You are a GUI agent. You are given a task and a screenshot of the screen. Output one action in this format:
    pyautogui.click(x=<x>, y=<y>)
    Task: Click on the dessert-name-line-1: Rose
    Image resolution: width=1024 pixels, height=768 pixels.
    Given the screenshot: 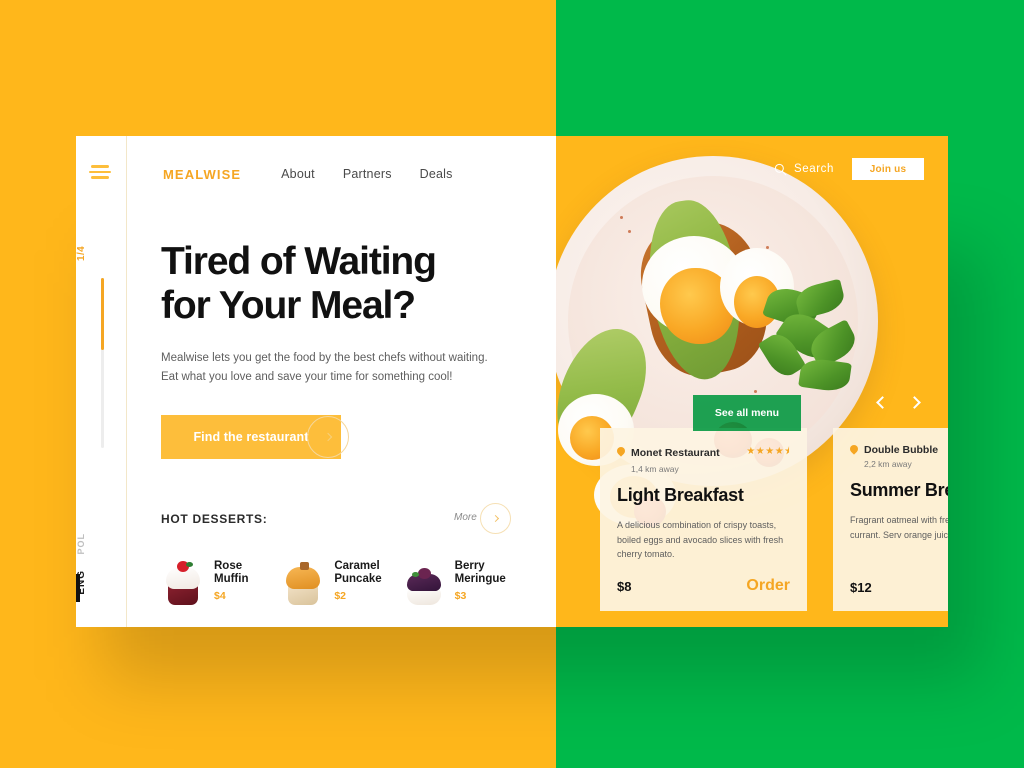 What is the action you would take?
    pyautogui.click(x=228, y=565)
    